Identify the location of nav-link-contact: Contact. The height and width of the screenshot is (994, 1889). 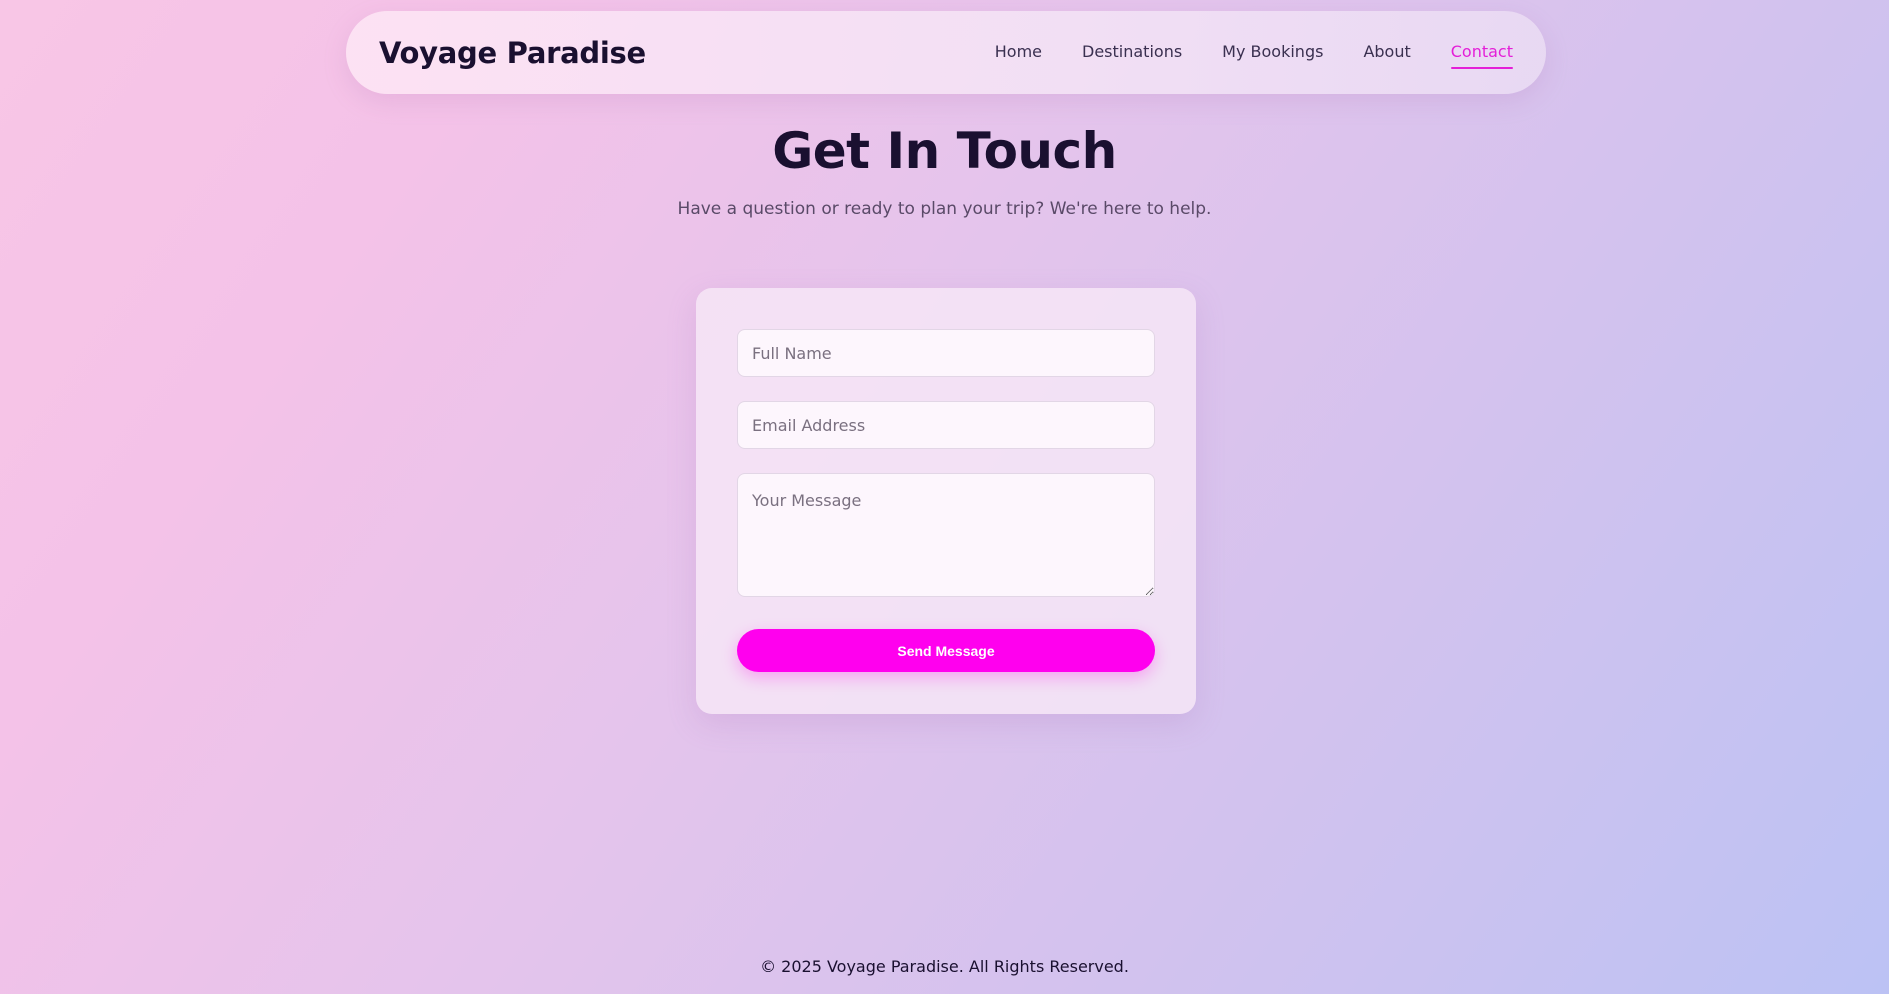
(1482, 52).